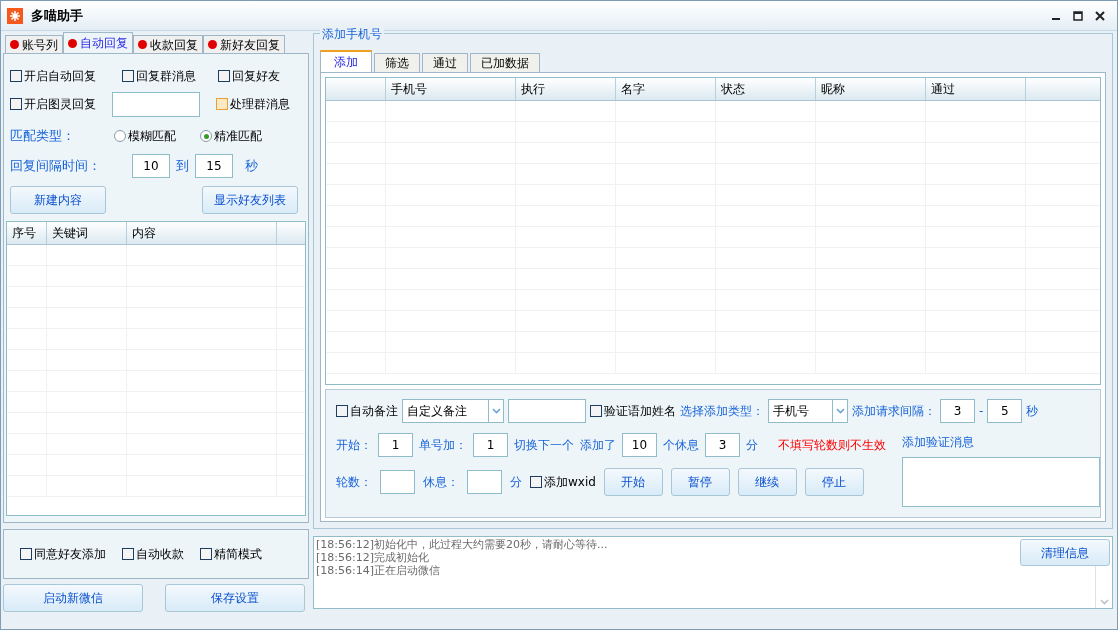 The height and width of the screenshot is (630, 1118). Describe the element at coordinates (66, 76) in the screenshot. I see `checkbox: 开启自动回复` at that location.